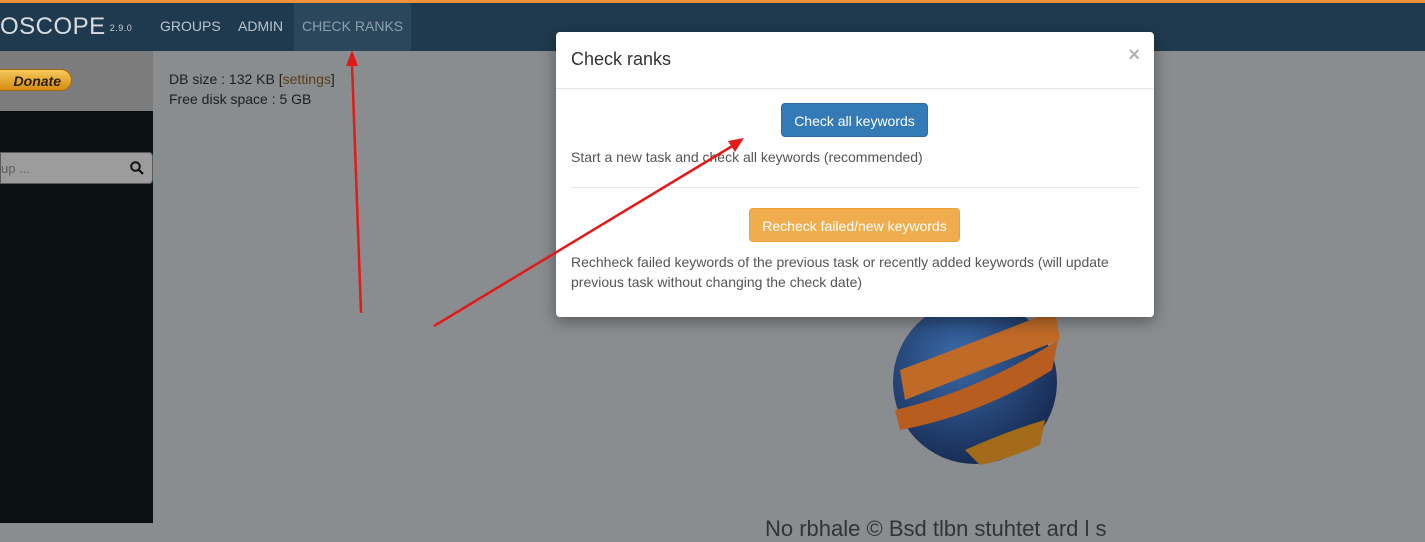  What do you see at coordinates (855, 187) in the screenshot?
I see `modal-divider` at bounding box center [855, 187].